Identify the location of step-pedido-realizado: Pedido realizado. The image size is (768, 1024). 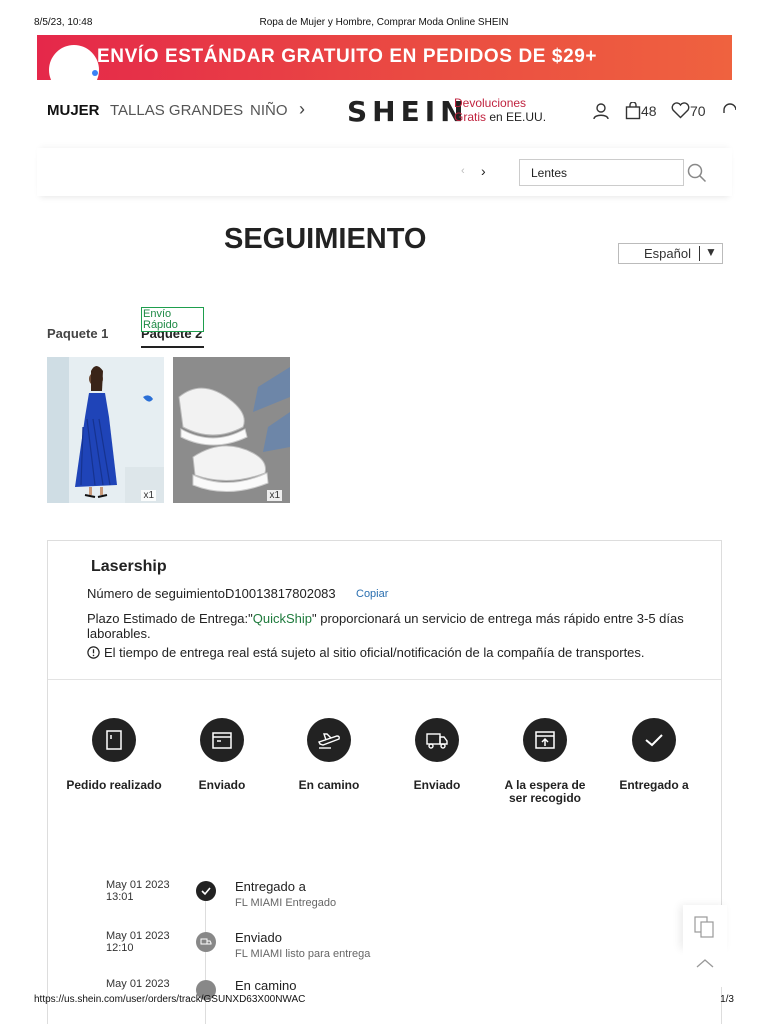
(114, 755).